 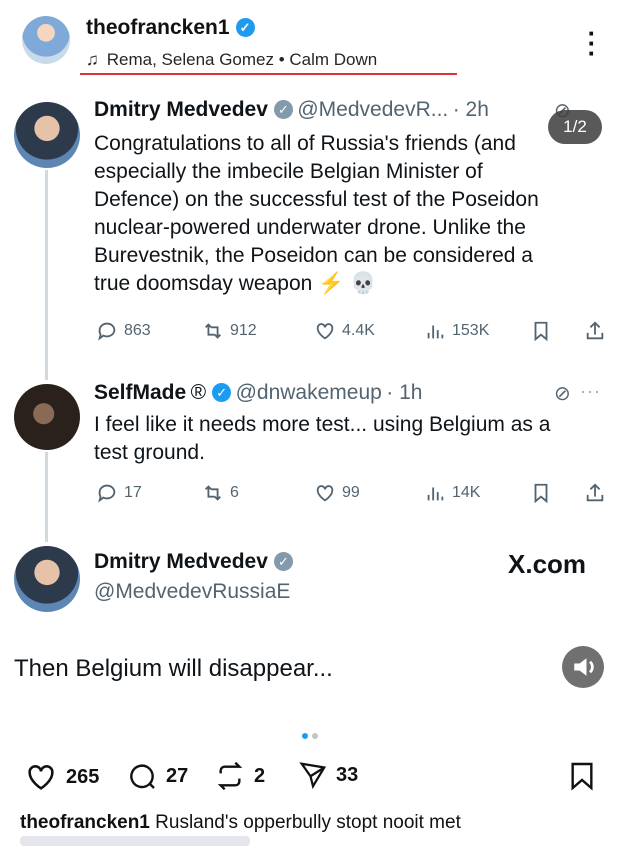 I want to click on tweet3-verified-icon: ✓, so click(x=283, y=561).